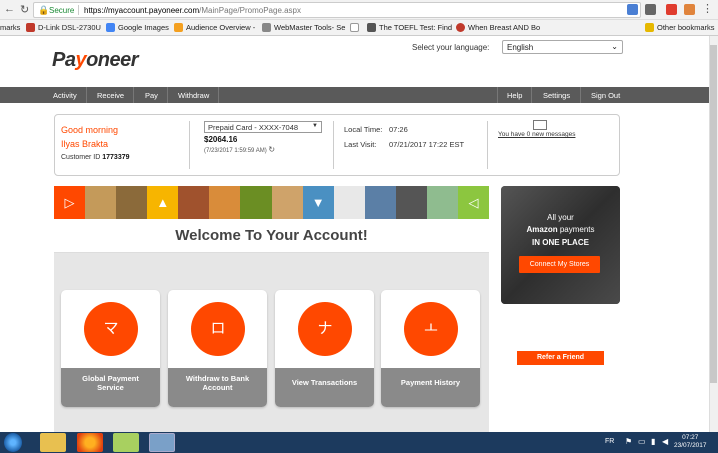 The width and height of the screenshot is (718, 453). Describe the element at coordinates (560, 229) in the screenshot. I see `ad-line-2: Amazon payments` at that location.